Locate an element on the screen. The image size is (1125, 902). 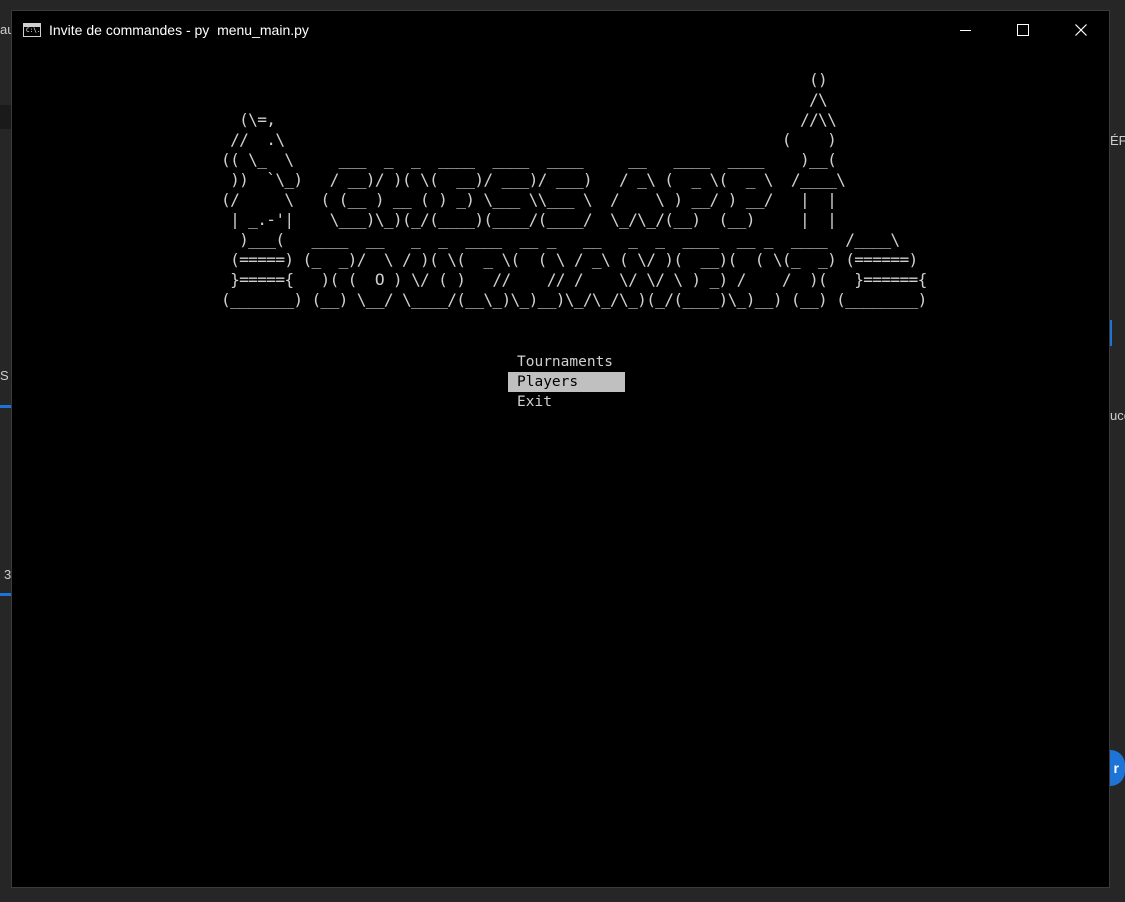
minimize-button is located at coordinates (965, 30).